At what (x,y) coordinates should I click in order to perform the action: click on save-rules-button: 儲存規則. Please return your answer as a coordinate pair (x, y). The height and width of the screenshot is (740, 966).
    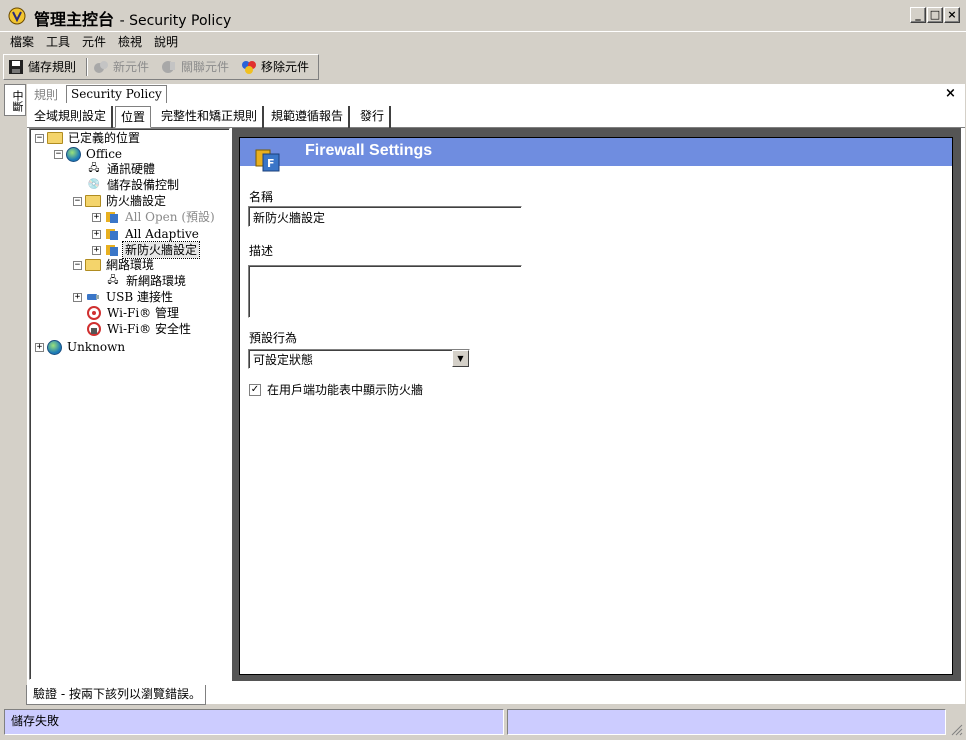
    Looking at the image, I should click on (42, 67).